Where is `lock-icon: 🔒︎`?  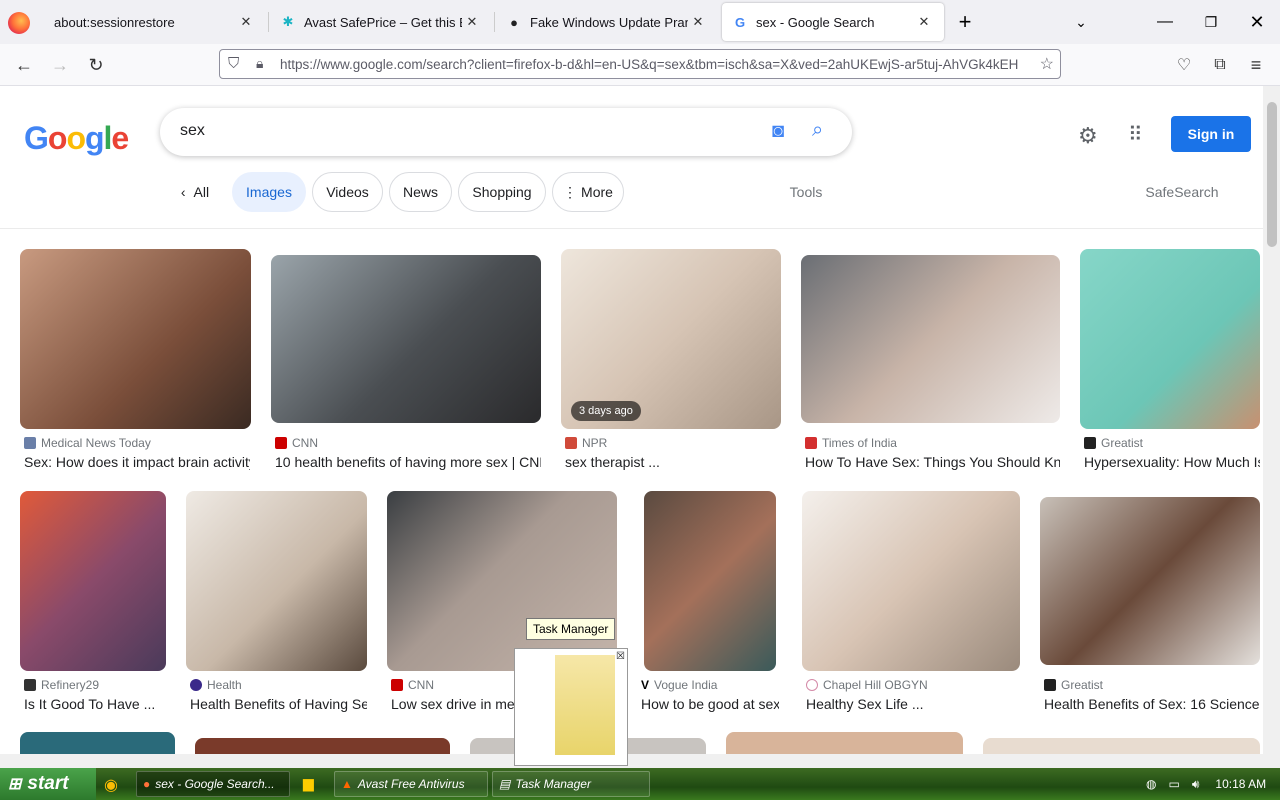
lock-icon: 🔒︎ is located at coordinates (259, 63).